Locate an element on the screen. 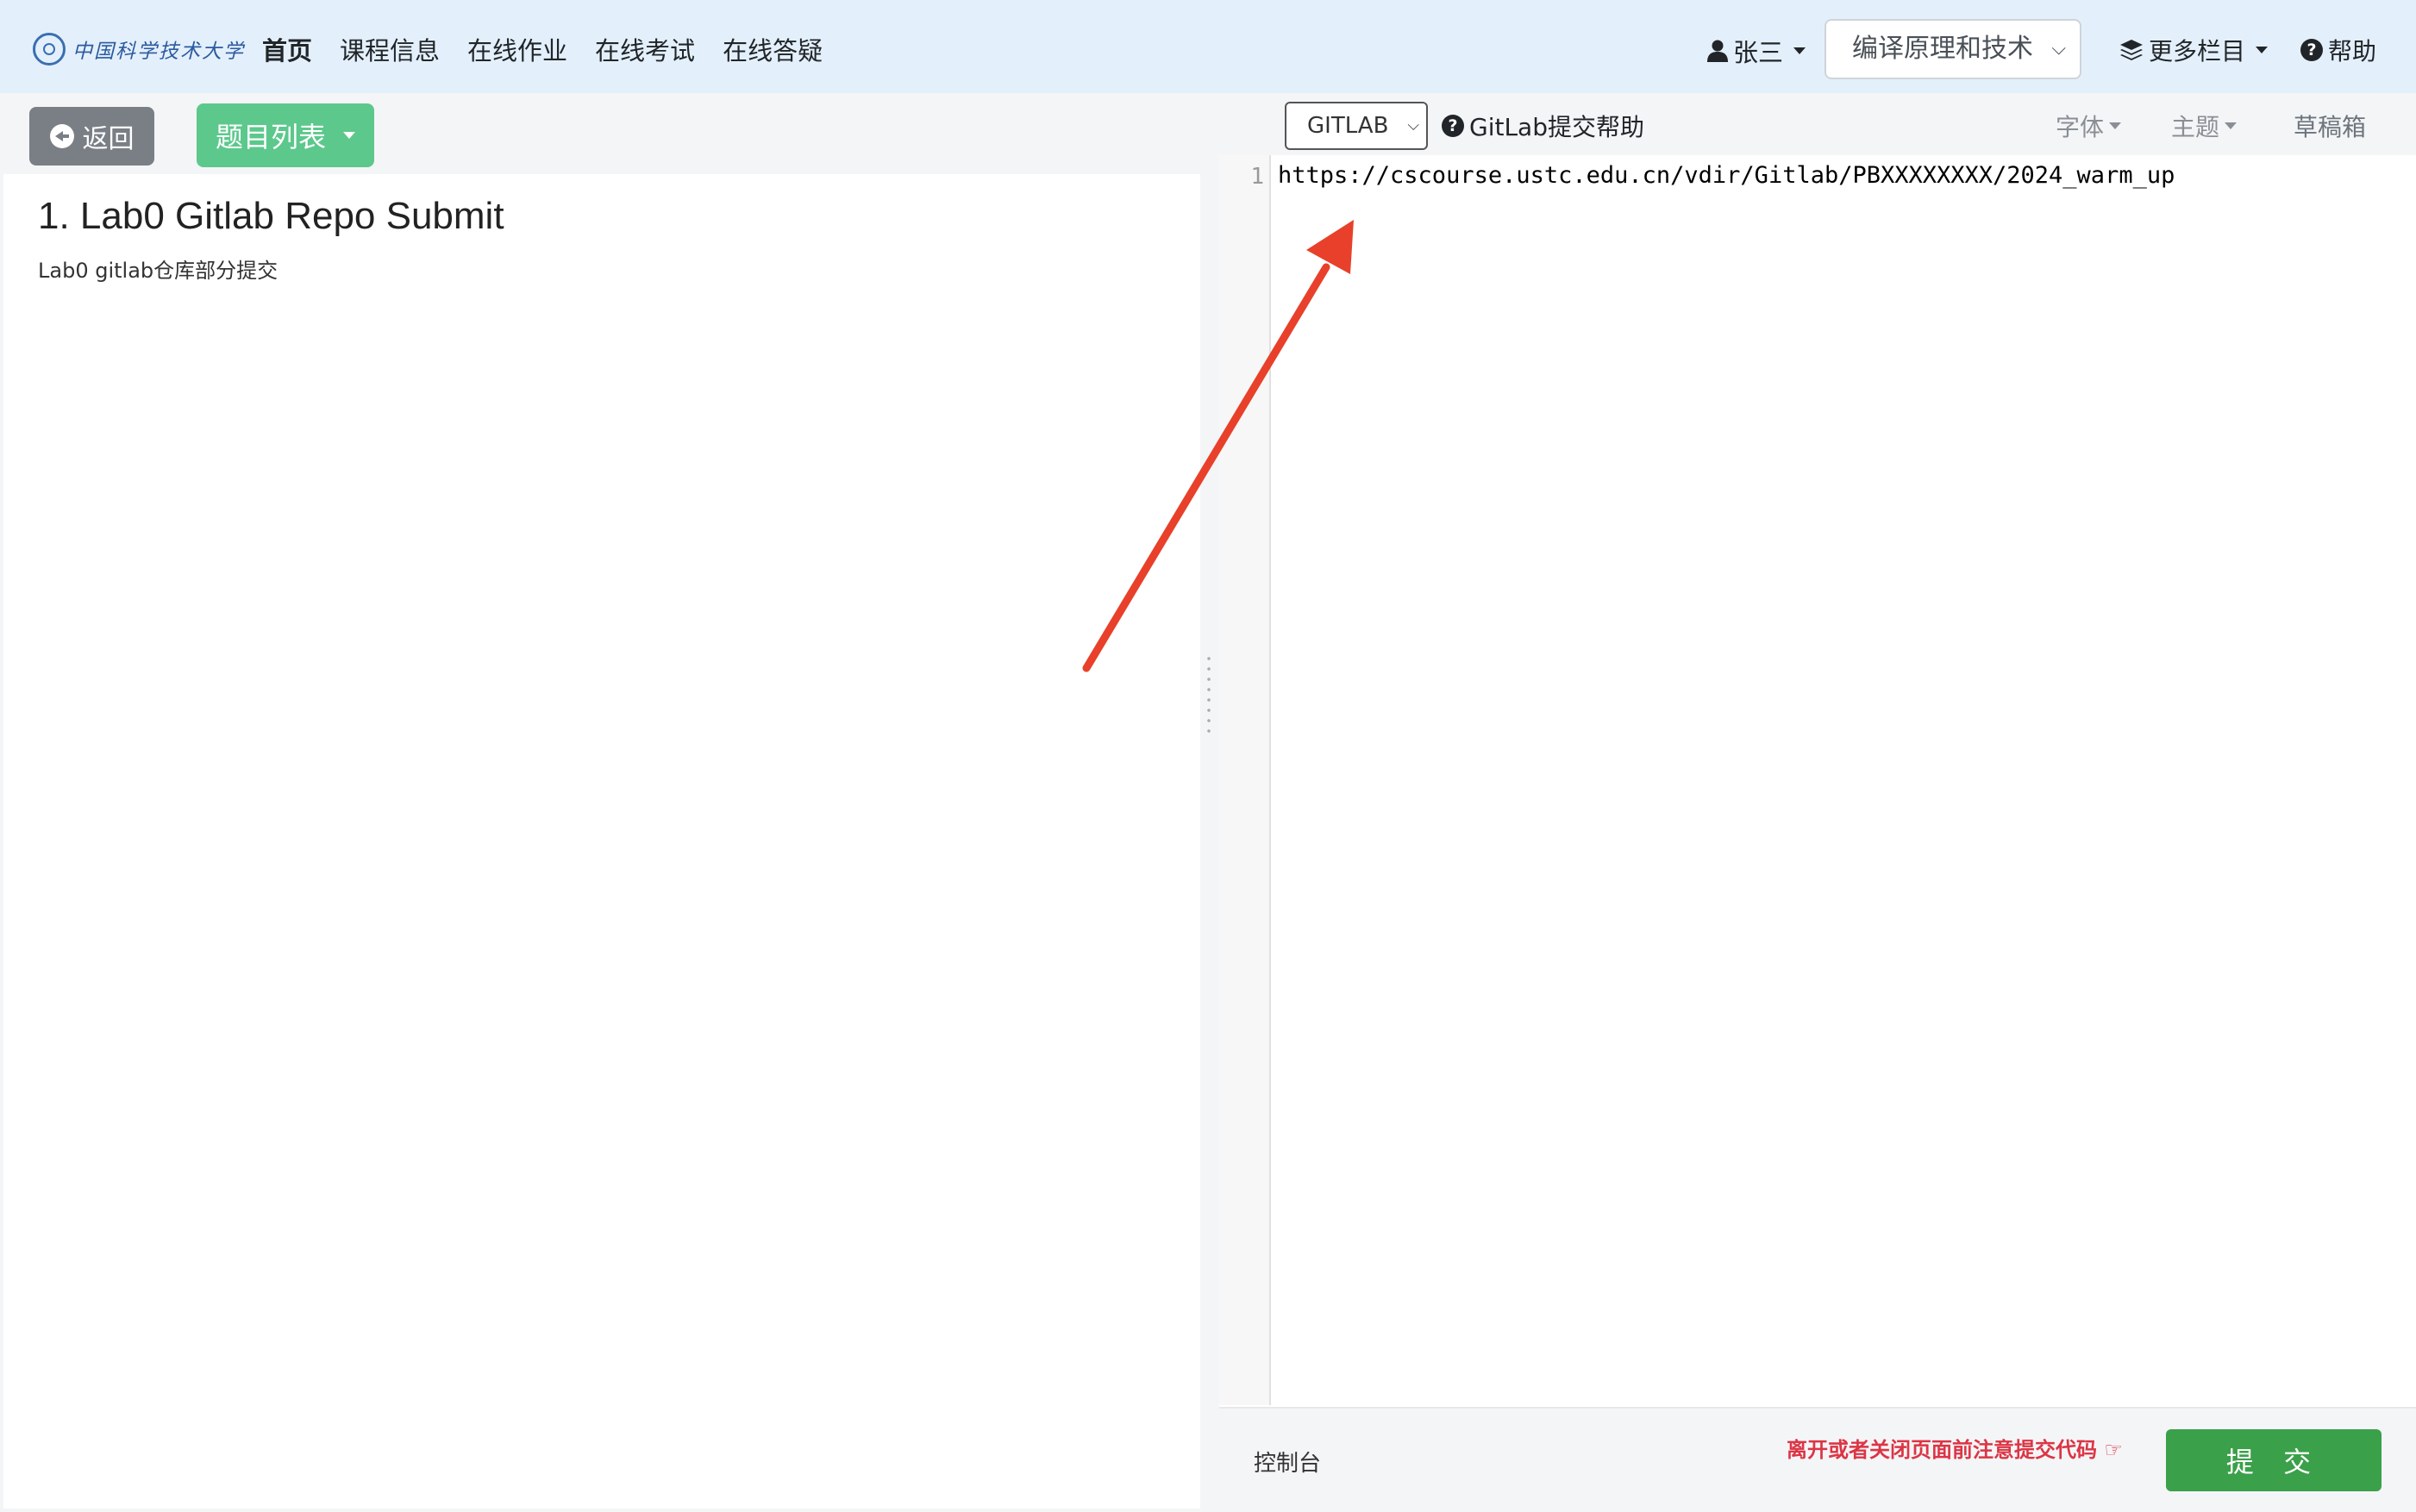 The height and width of the screenshot is (1512, 2416). submit-label: 提 交 is located at coordinates (2273, 1462).